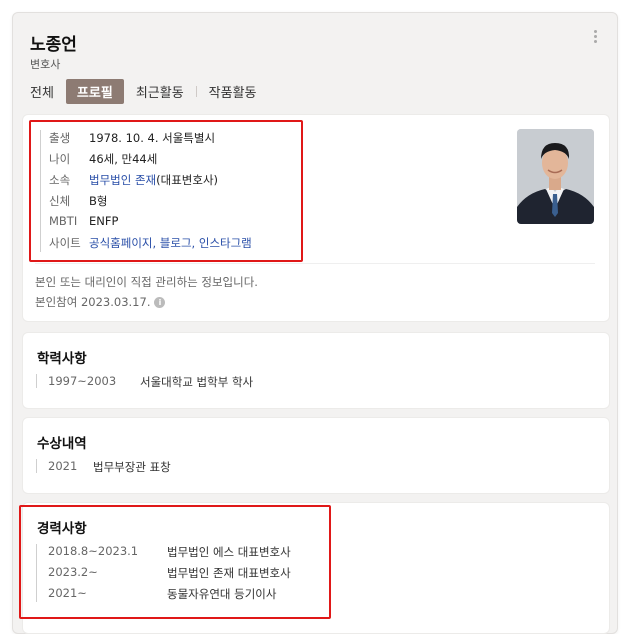  Describe the element at coordinates (45, 64) in the screenshot. I see `person-role: 변호사` at that location.